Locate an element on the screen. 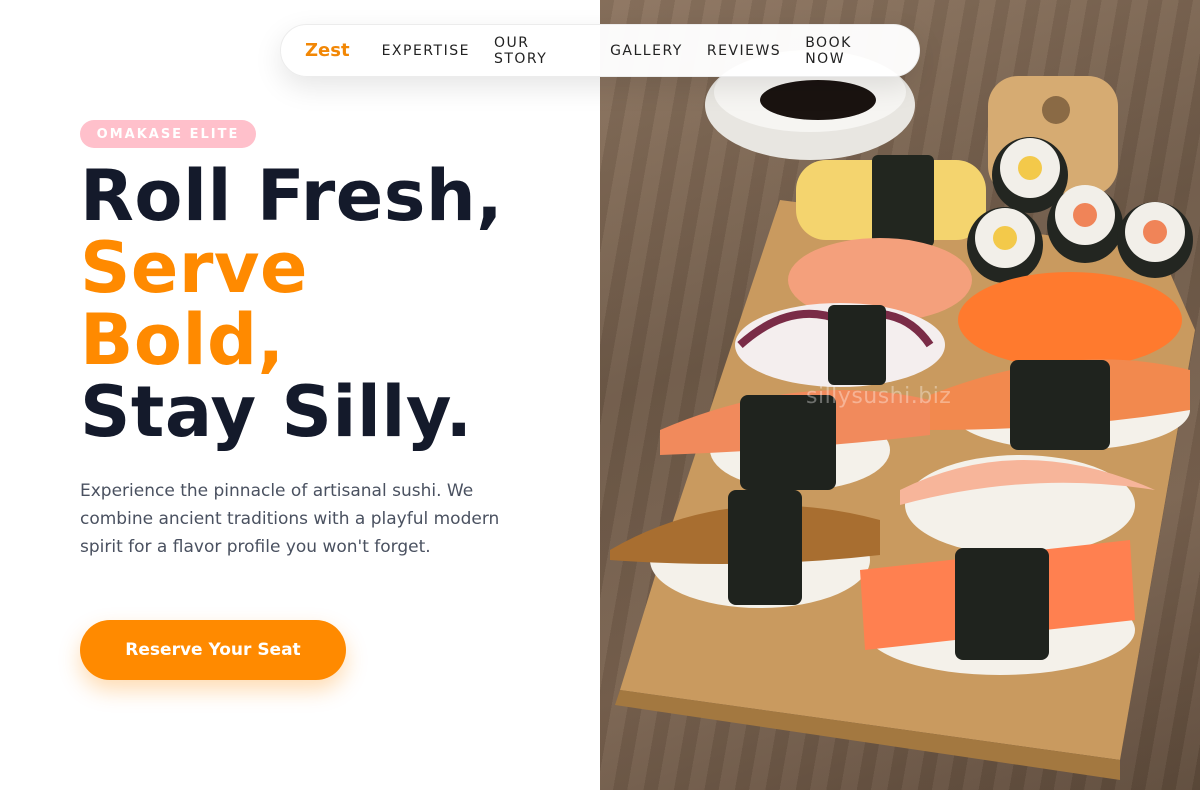 This screenshot has width=1200, height=800. reserve-seat-button: Reserve Your Seat is located at coordinates (213, 650).